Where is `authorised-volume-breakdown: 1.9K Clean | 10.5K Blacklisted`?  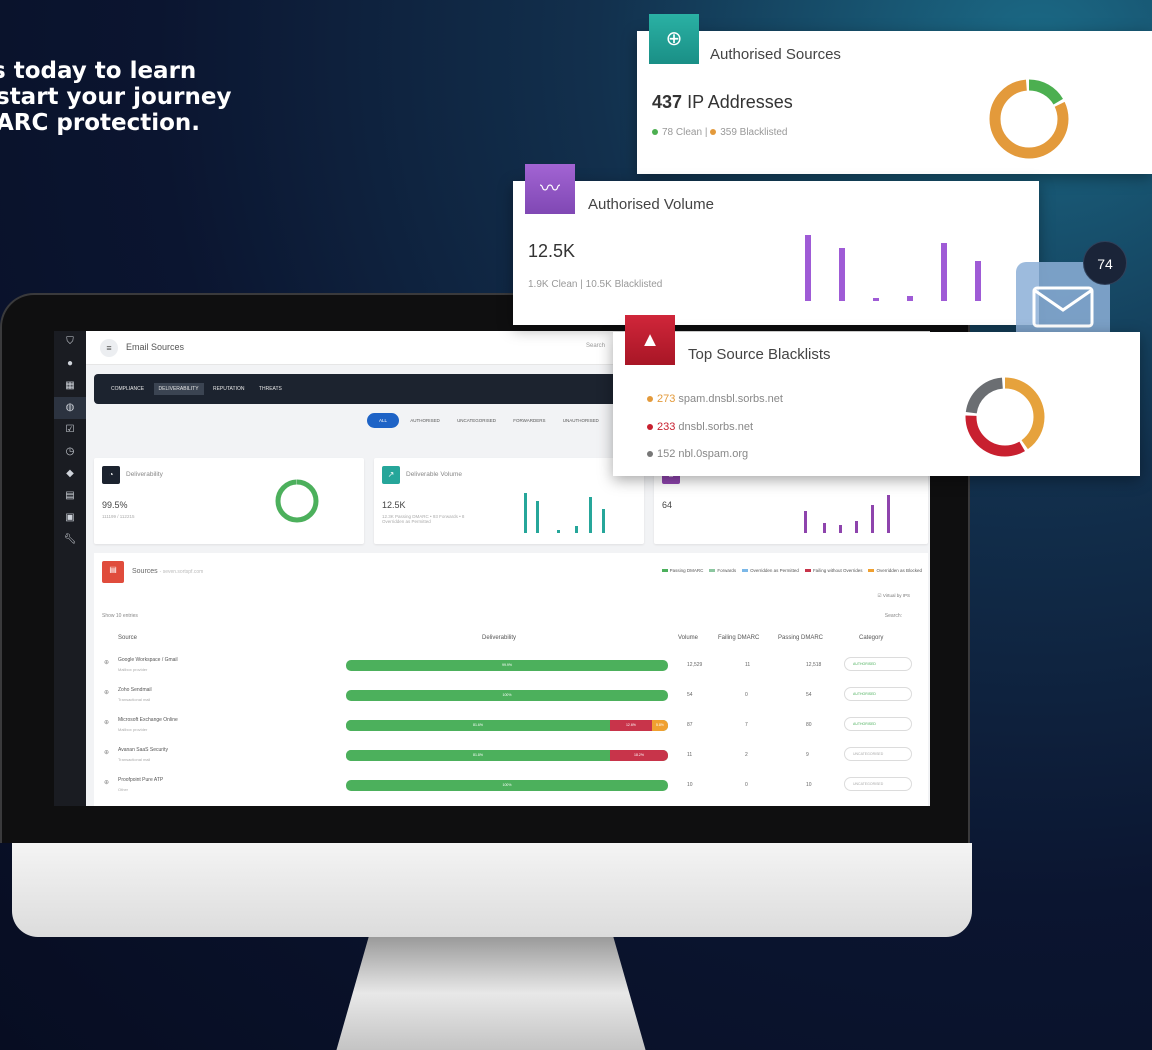 authorised-volume-breakdown: 1.9K Clean | 10.5K Blacklisted is located at coordinates (595, 284).